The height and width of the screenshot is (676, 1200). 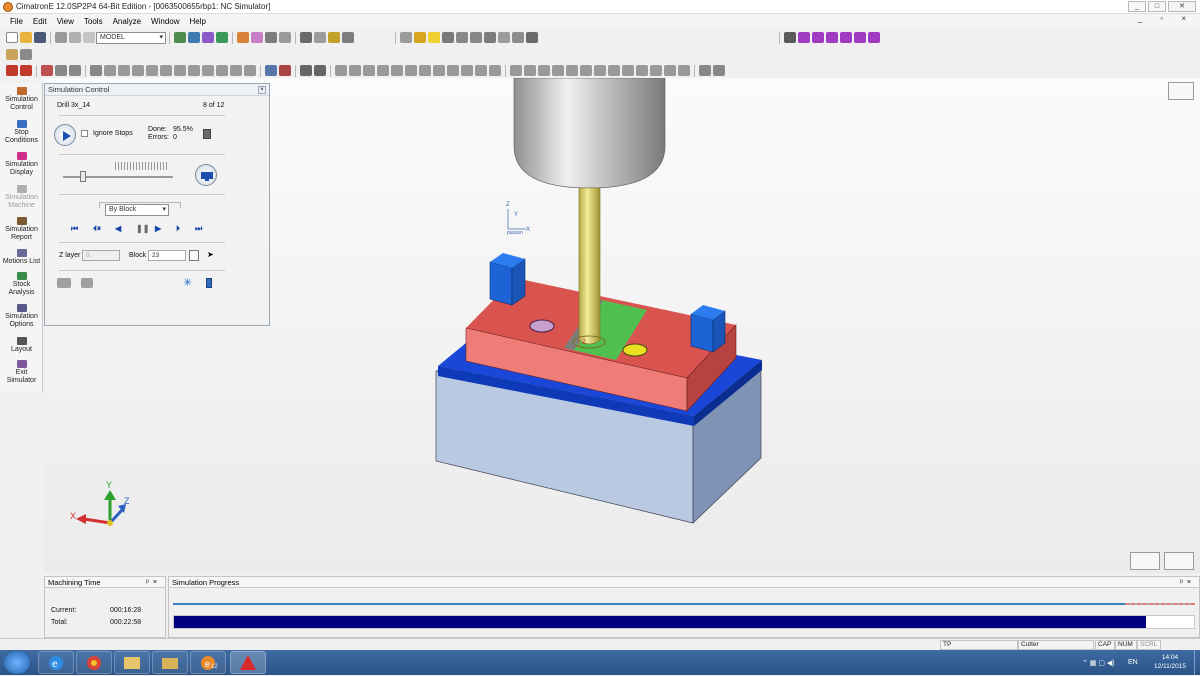 What do you see at coordinates (434, 37) in the screenshot?
I see `bulb-icon` at bounding box center [434, 37].